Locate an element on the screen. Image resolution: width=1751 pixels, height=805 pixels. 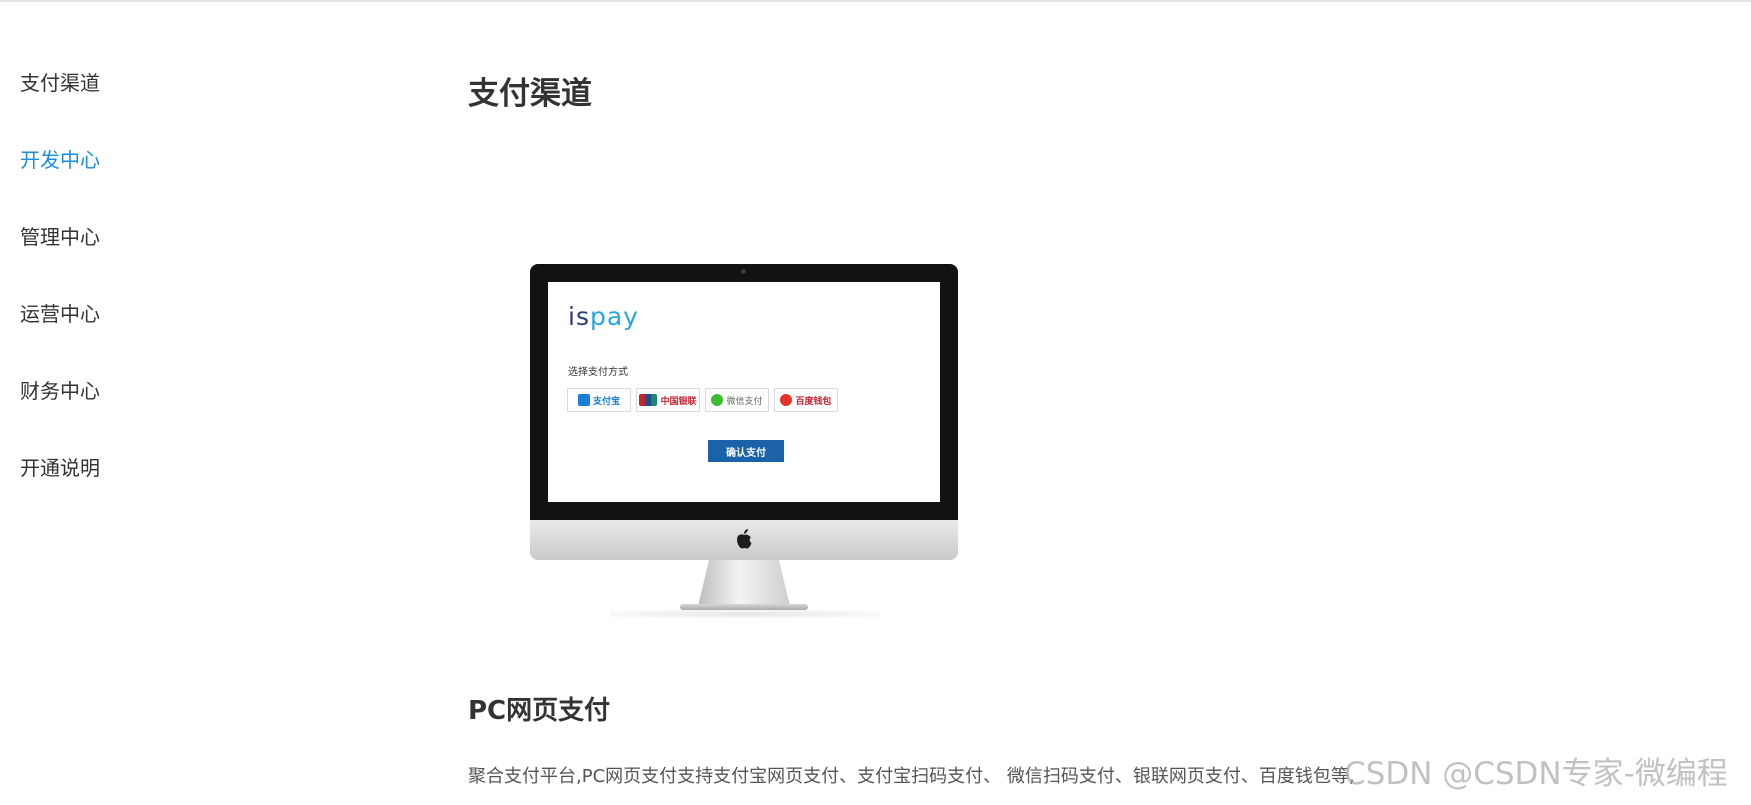
camera-icon is located at coordinates (743, 271).